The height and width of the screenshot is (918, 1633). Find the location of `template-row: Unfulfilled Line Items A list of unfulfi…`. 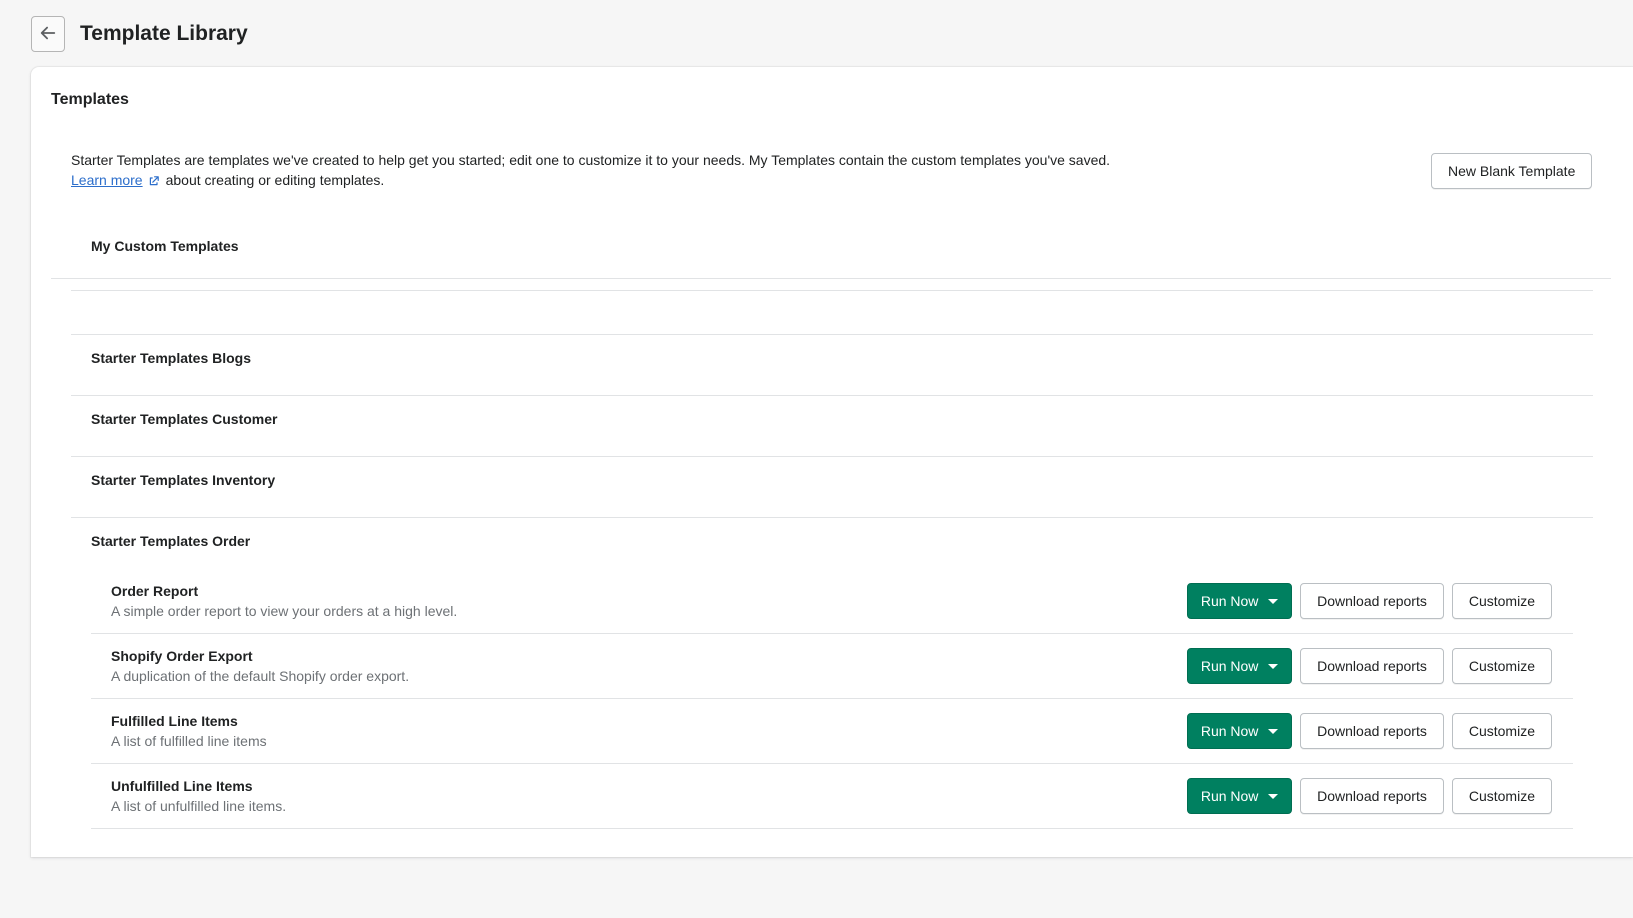

template-row: Unfulfilled Line Items A list of unfulfi… is located at coordinates (832, 796).